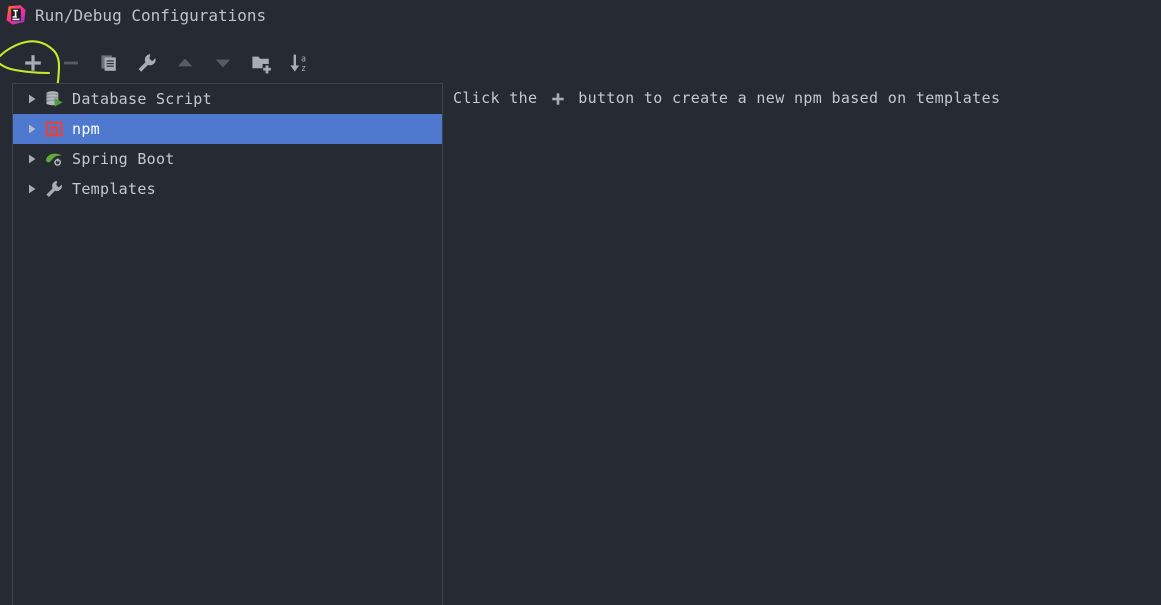 This screenshot has height=605, width=1161. What do you see at coordinates (16, 15) in the screenshot?
I see `intellij-idea-logo-icon` at bounding box center [16, 15].